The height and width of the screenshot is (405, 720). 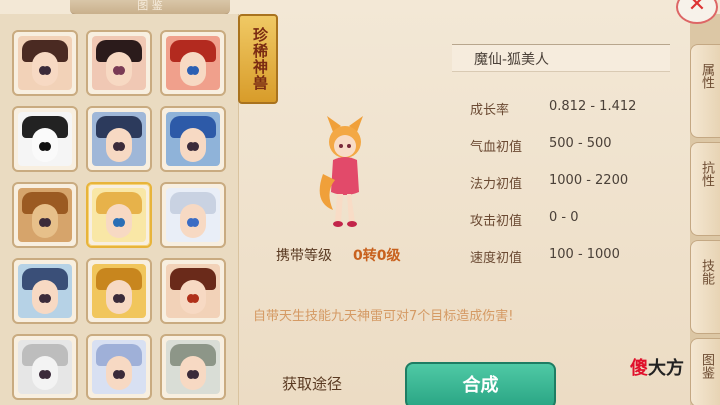 What do you see at coordinates (705, 91) in the screenshot?
I see `tab-attributes: 属性` at bounding box center [705, 91].